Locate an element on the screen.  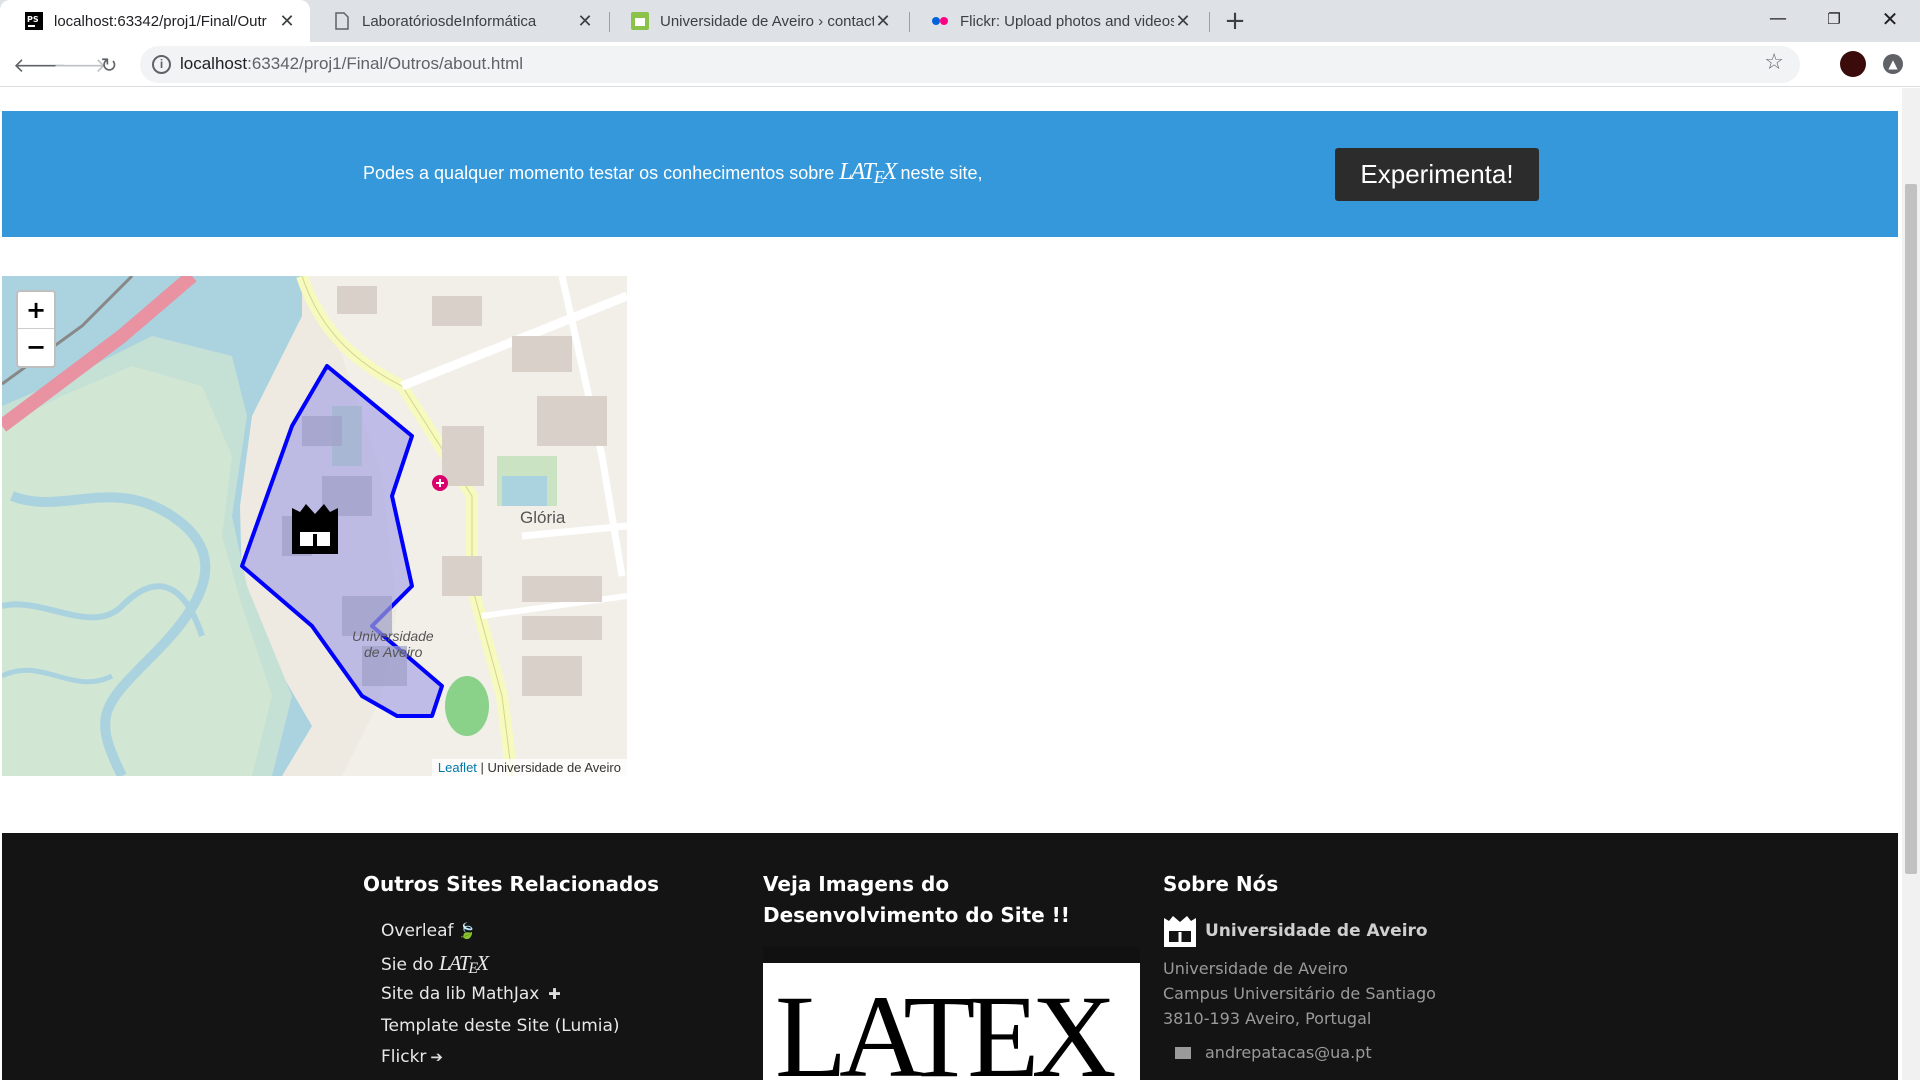
tab-about: PS localhost:63342/proj1/Final/Outr ✕ is located at coordinates (155, 21).